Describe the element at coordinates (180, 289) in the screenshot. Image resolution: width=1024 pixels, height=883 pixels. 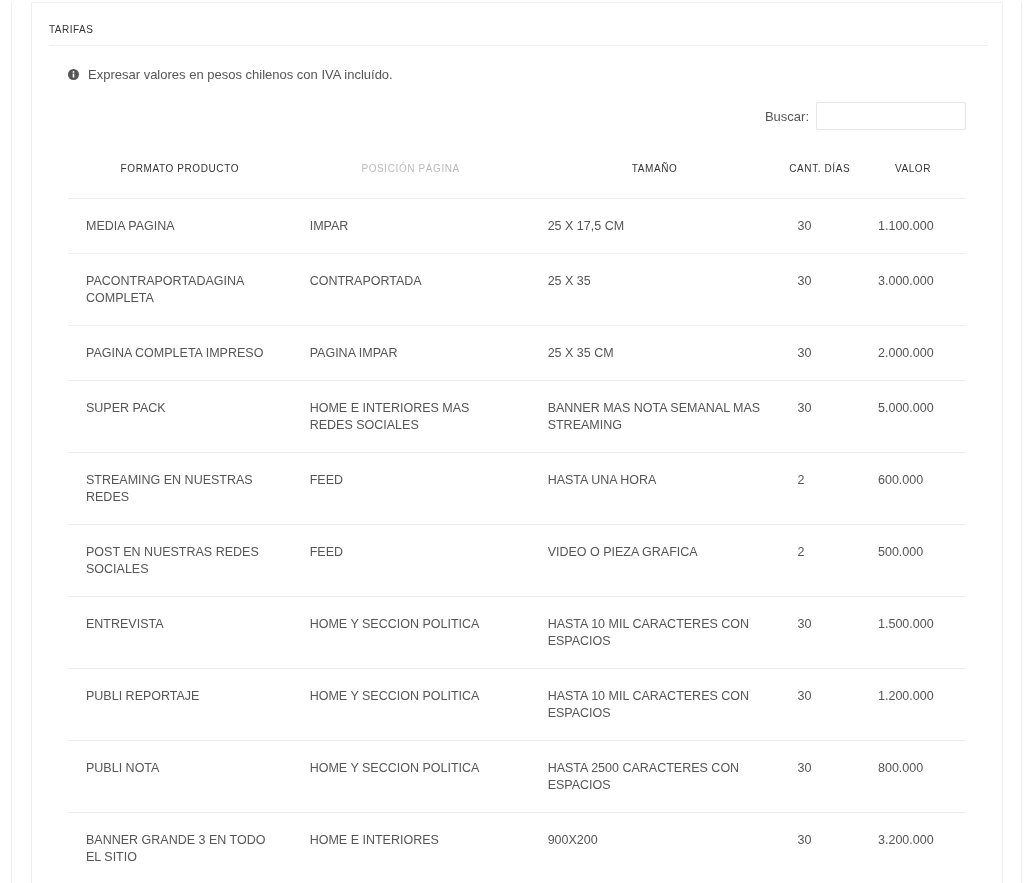
I see `table-cell: PACONTRAPORTADAGINA COMPLETA` at that location.